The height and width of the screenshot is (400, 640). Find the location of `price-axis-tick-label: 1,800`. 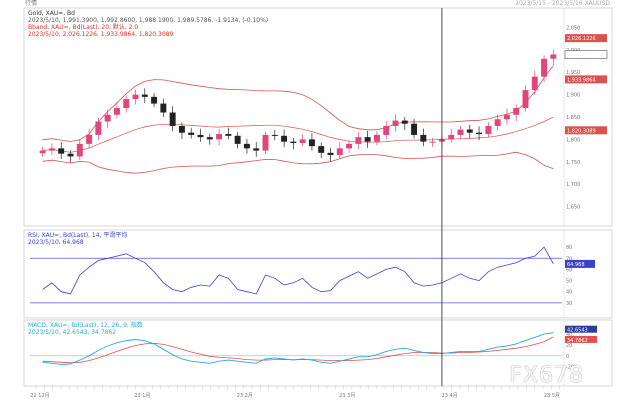

price-axis-tick-label: 1,800 is located at coordinates (573, 140).